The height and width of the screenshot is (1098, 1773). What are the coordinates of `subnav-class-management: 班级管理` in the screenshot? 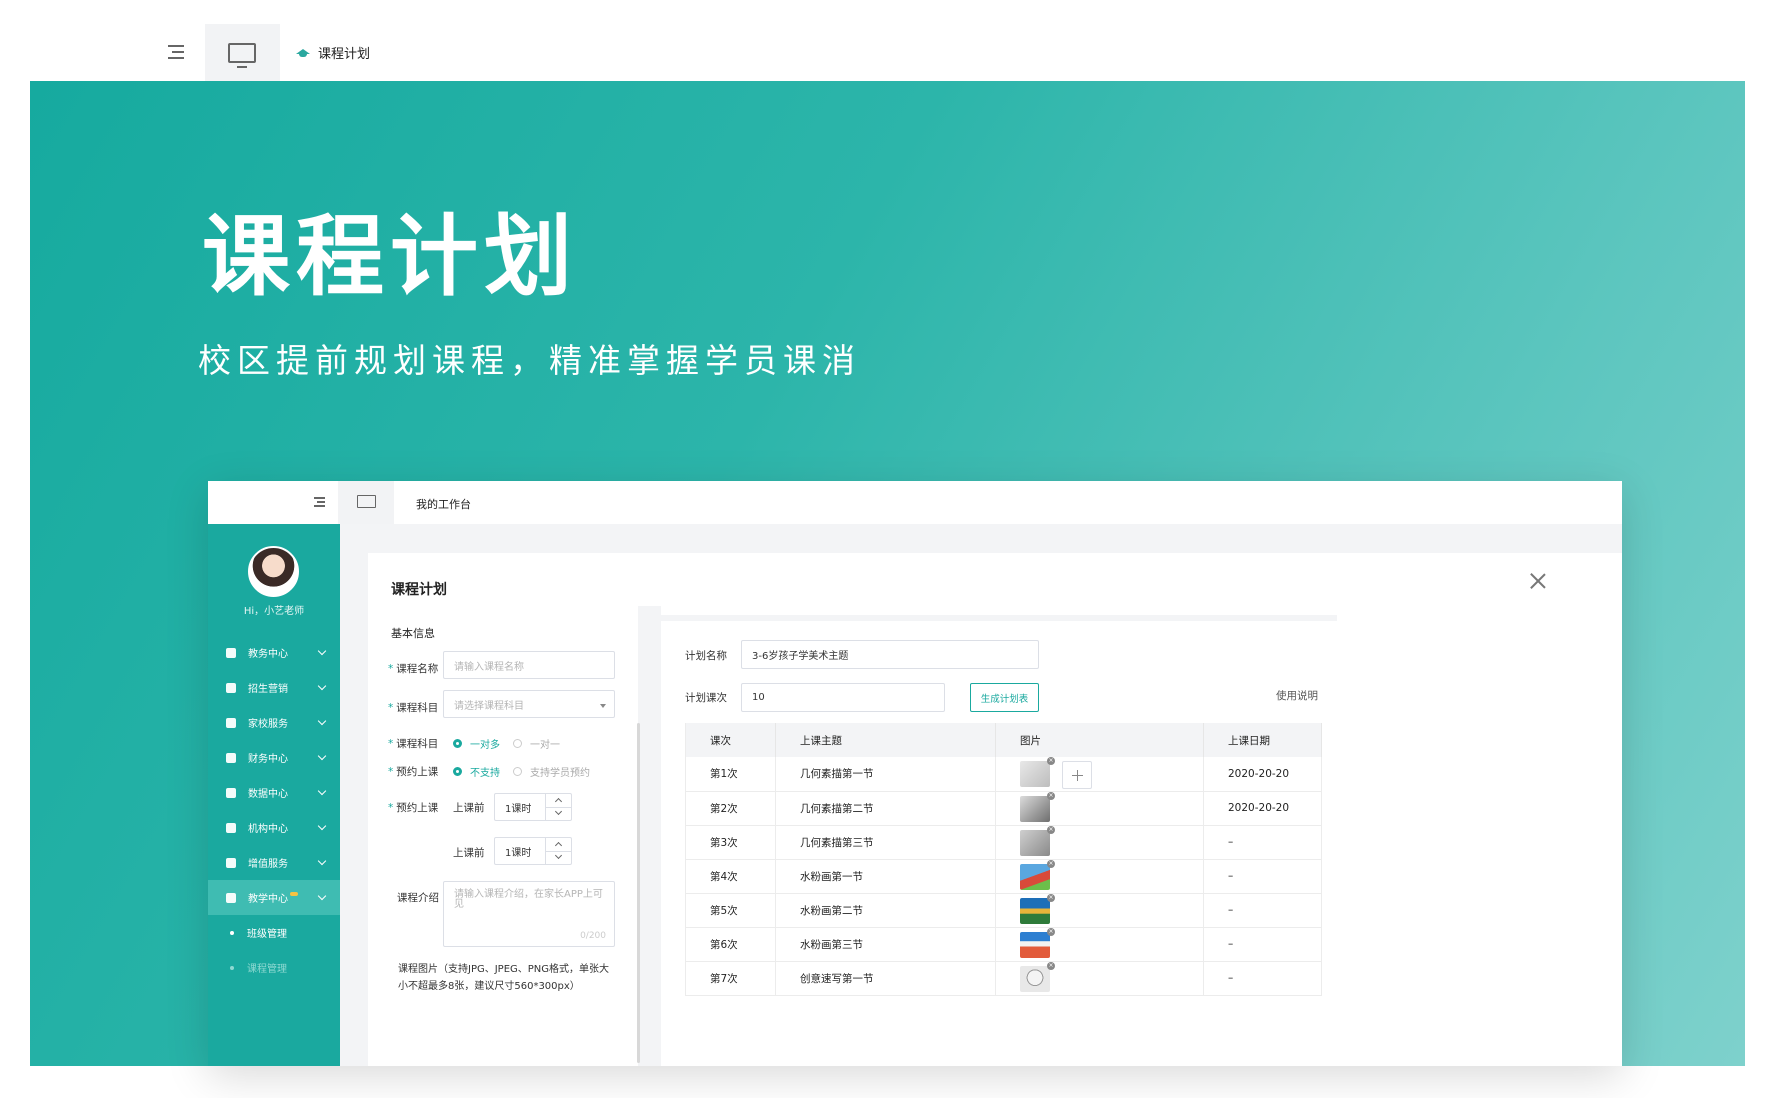 It's located at (274, 932).